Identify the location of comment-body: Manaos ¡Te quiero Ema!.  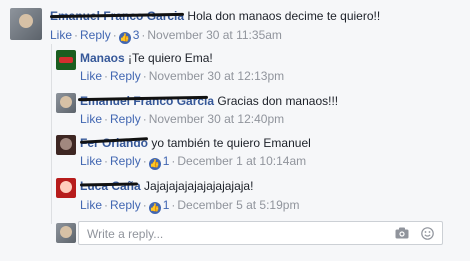
(146, 58).